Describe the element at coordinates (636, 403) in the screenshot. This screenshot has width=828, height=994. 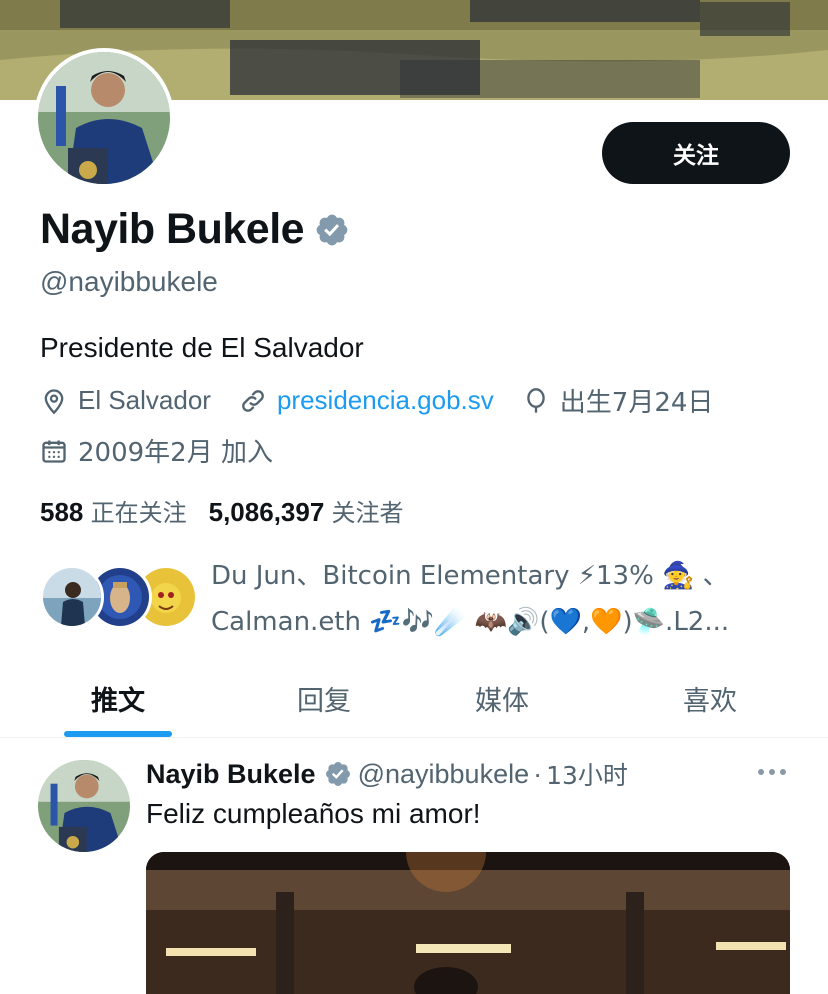
I see `birthday-text: 出生7月24日` at that location.